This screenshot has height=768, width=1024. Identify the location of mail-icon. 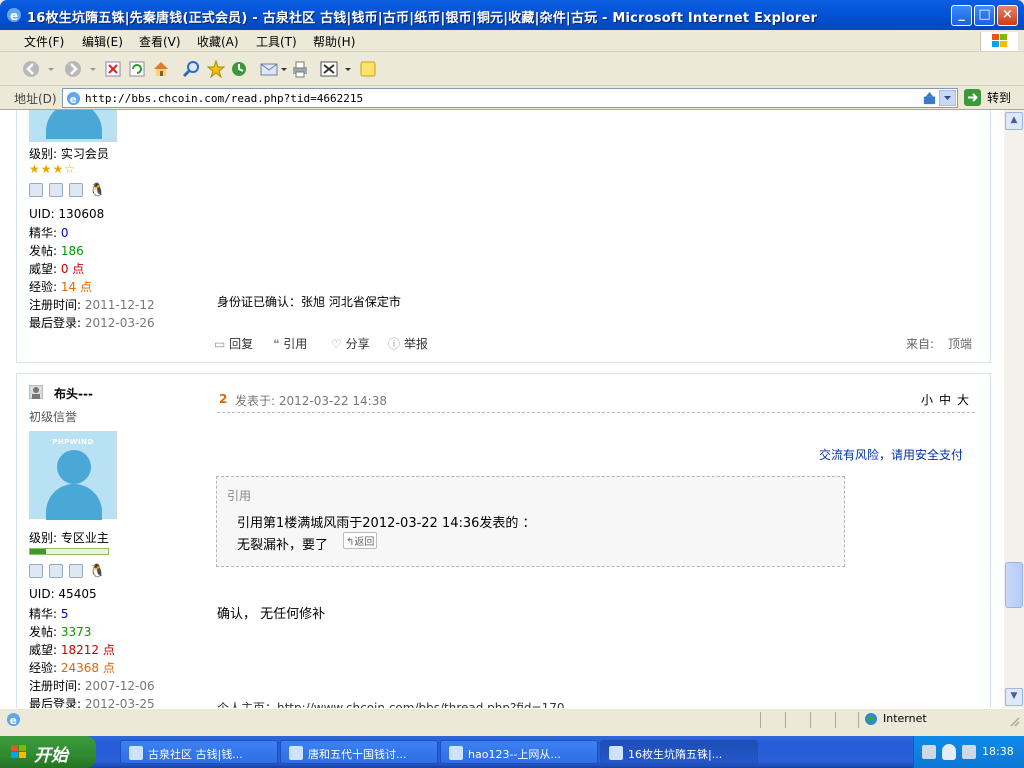
(269, 69).